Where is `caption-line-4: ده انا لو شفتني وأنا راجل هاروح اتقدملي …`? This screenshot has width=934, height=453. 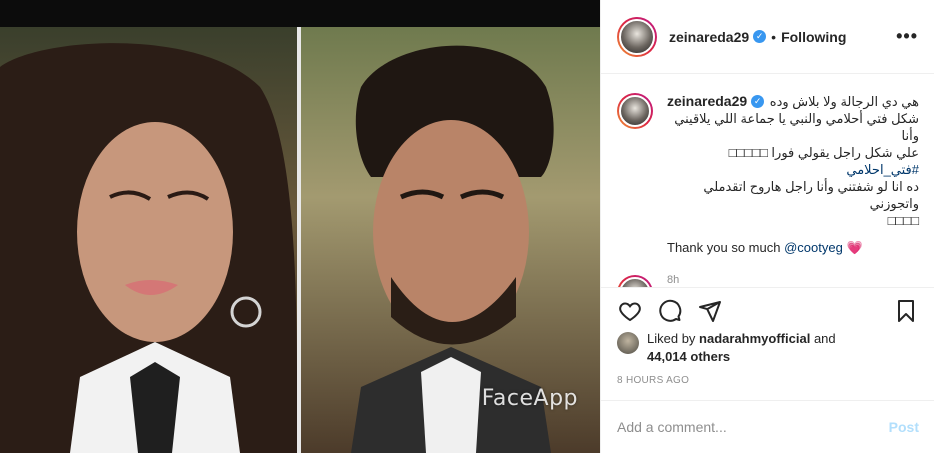 caption-line-4: ده انا لو شفتني وأنا راجل هاروح اتقدملي … is located at coordinates (811, 195).